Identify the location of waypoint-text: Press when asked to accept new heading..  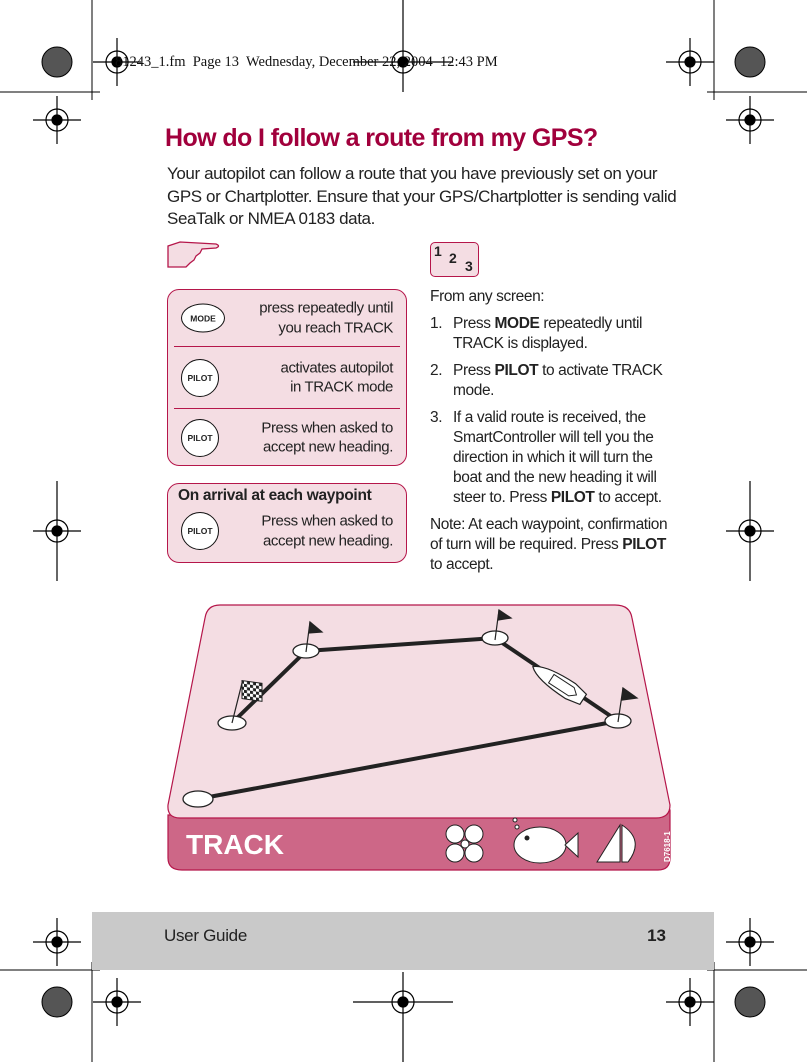
(327, 531).